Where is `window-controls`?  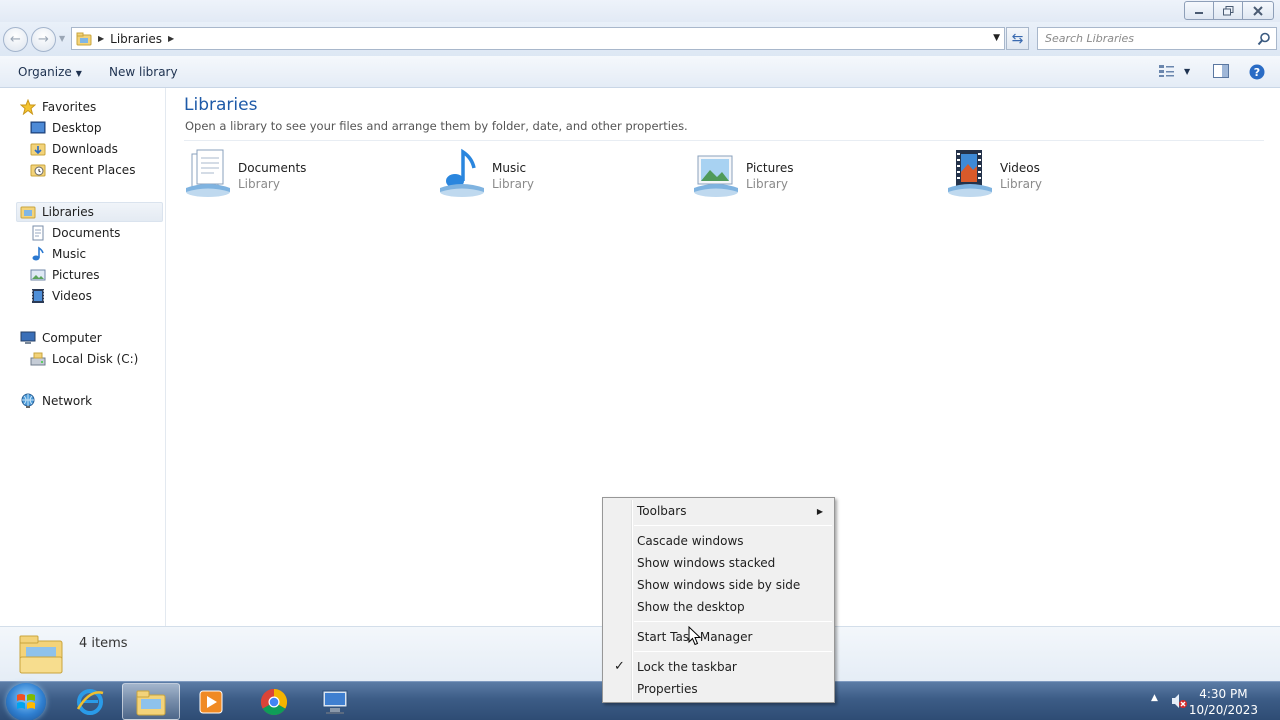
window-controls is located at coordinates (1229, 10).